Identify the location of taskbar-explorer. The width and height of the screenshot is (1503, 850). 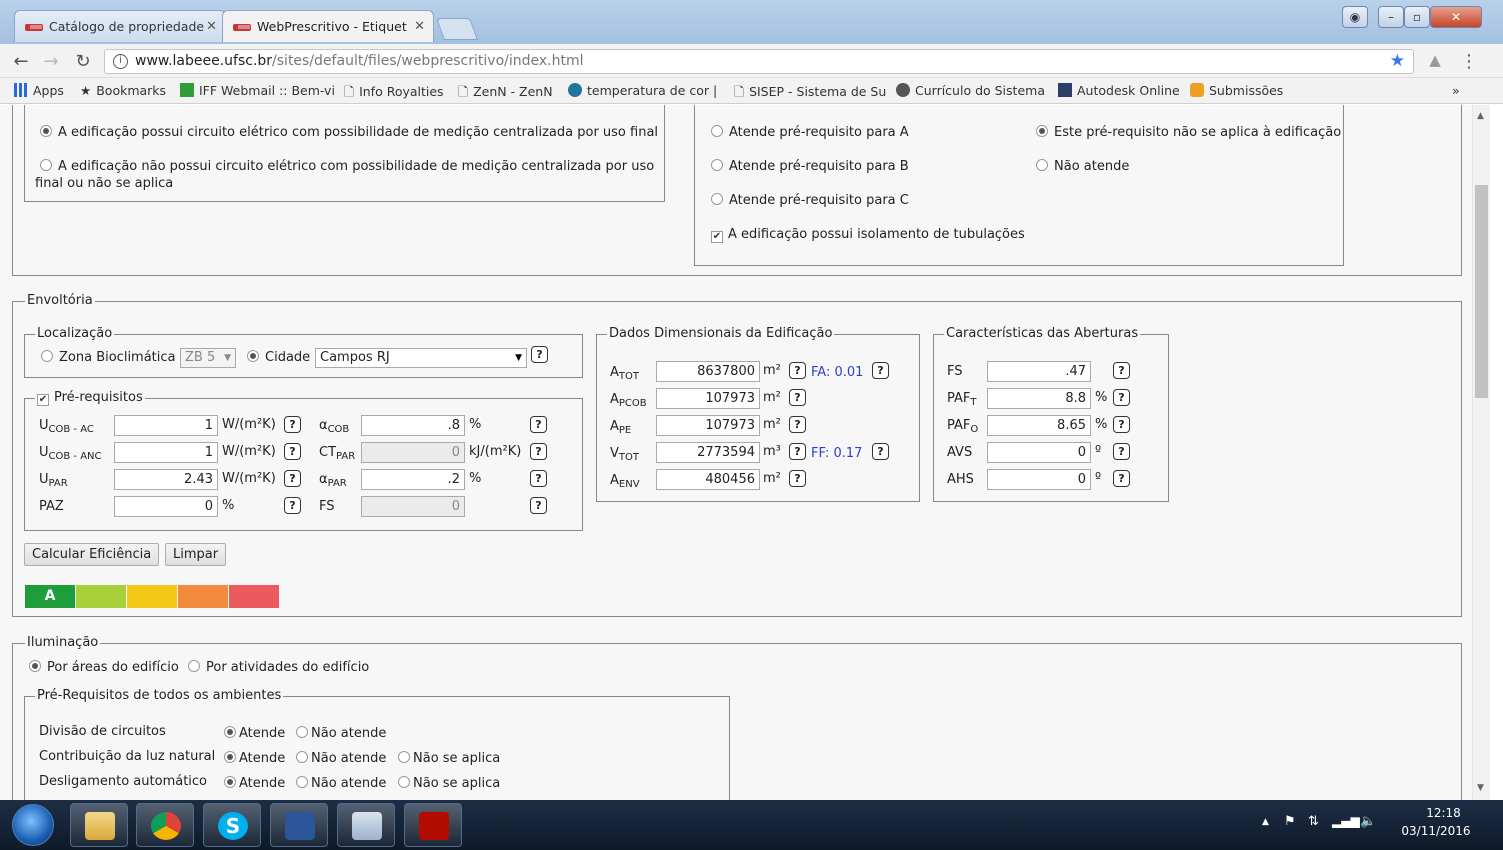
(99, 825).